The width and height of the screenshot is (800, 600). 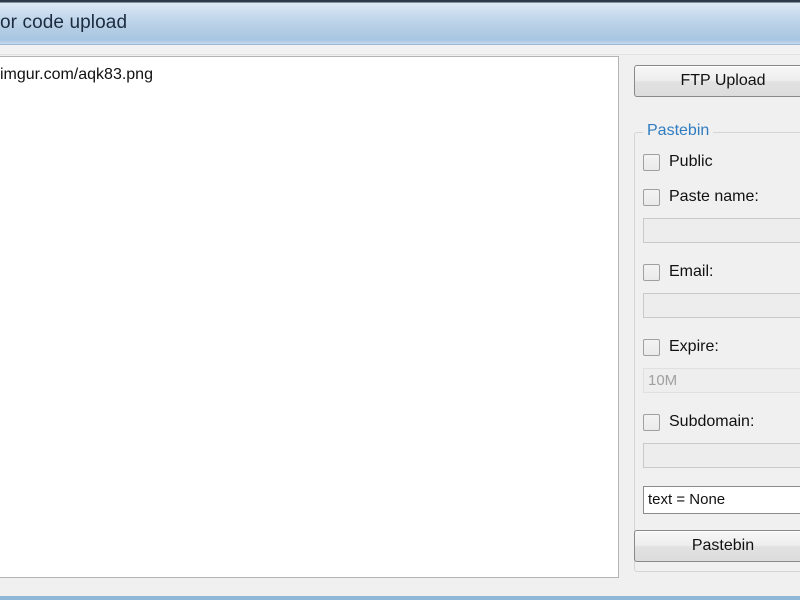 What do you see at coordinates (691, 161) in the screenshot?
I see `checkbox-label-public: Public` at bounding box center [691, 161].